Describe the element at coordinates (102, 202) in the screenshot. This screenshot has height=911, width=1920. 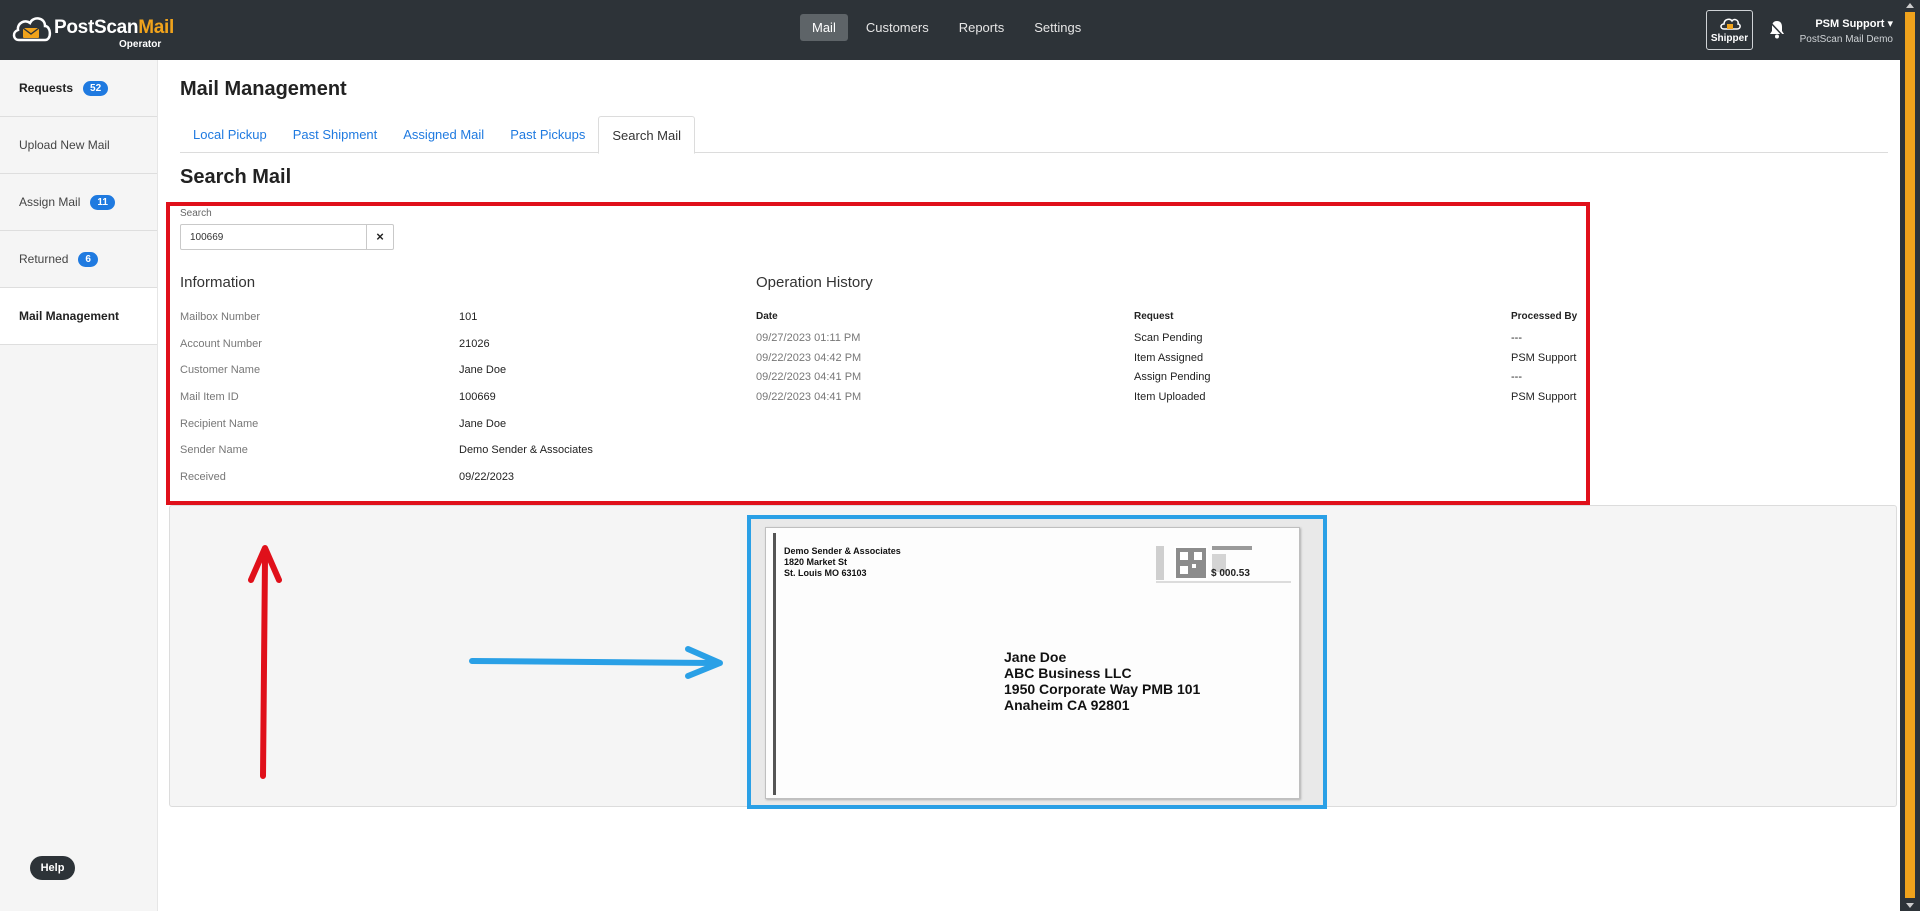
I see `assign-mail-count-badge: 11` at that location.